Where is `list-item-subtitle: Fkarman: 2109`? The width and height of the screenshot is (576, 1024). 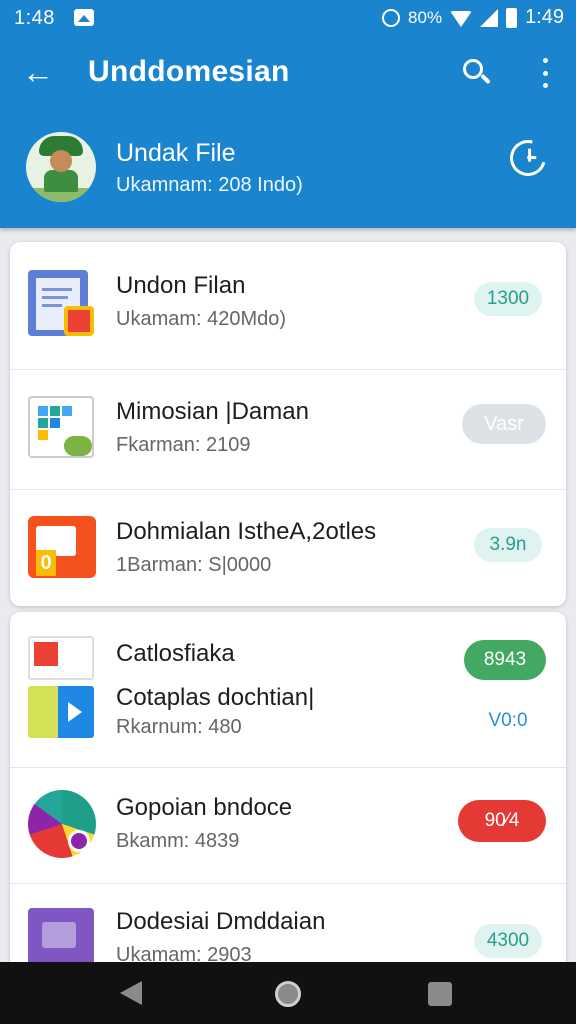
list-item-subtitle: Fkarman: 2109 is located at coordinates (183, 445).